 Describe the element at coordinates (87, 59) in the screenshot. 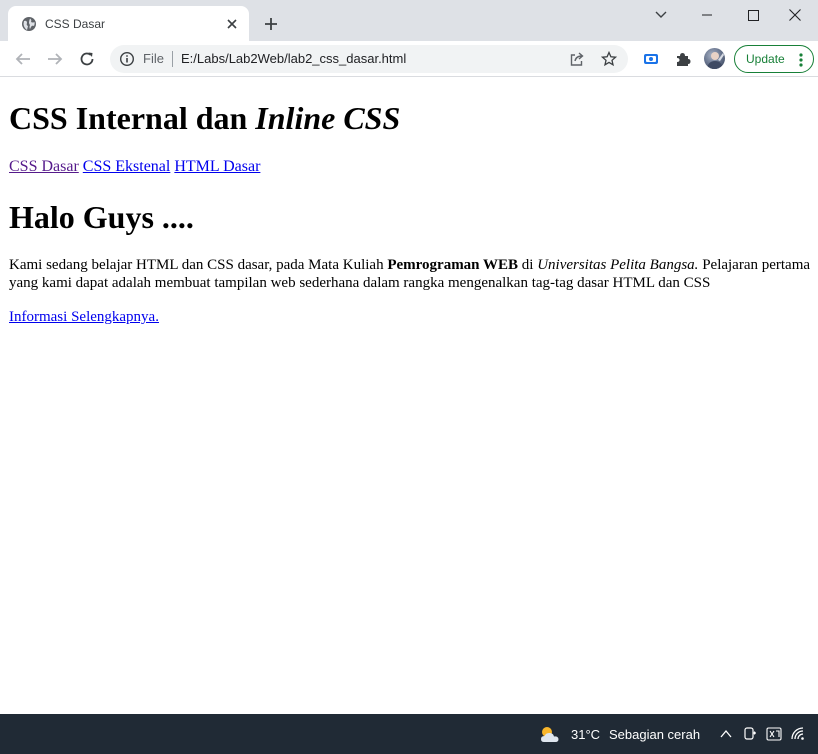

I see `reload-icon` at that location.